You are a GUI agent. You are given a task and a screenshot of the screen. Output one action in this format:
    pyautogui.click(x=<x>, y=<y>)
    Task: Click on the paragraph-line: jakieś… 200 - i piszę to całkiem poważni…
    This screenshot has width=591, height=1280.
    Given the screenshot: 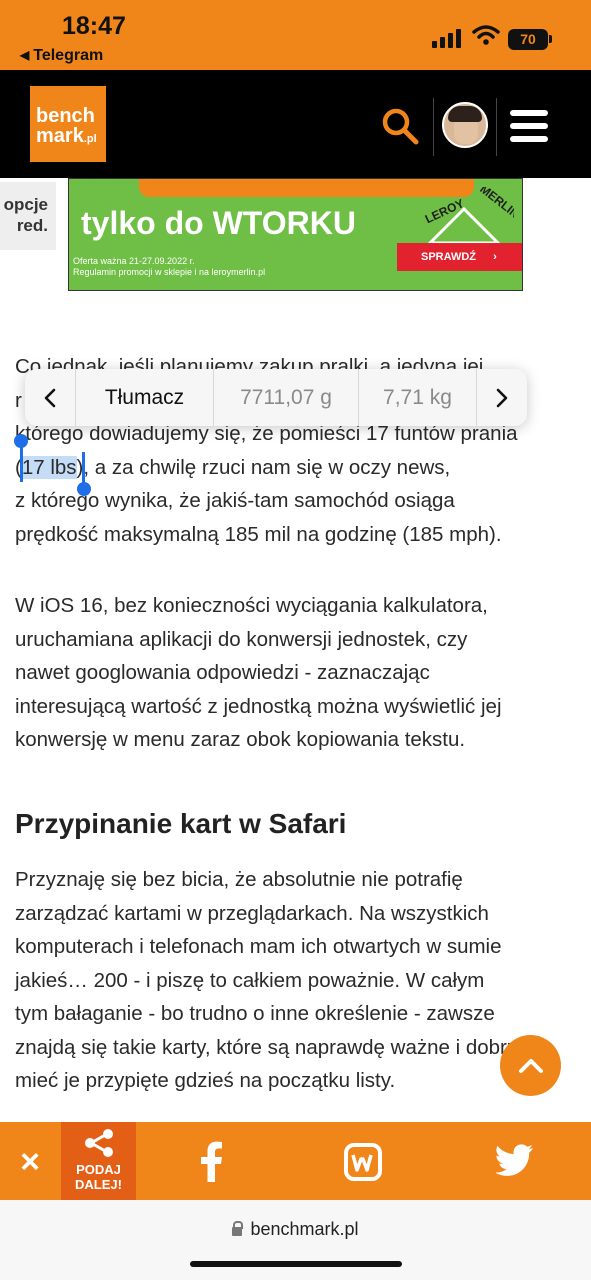 What is the action you would take?
    pyautogui.click(x=250, y=980)
    